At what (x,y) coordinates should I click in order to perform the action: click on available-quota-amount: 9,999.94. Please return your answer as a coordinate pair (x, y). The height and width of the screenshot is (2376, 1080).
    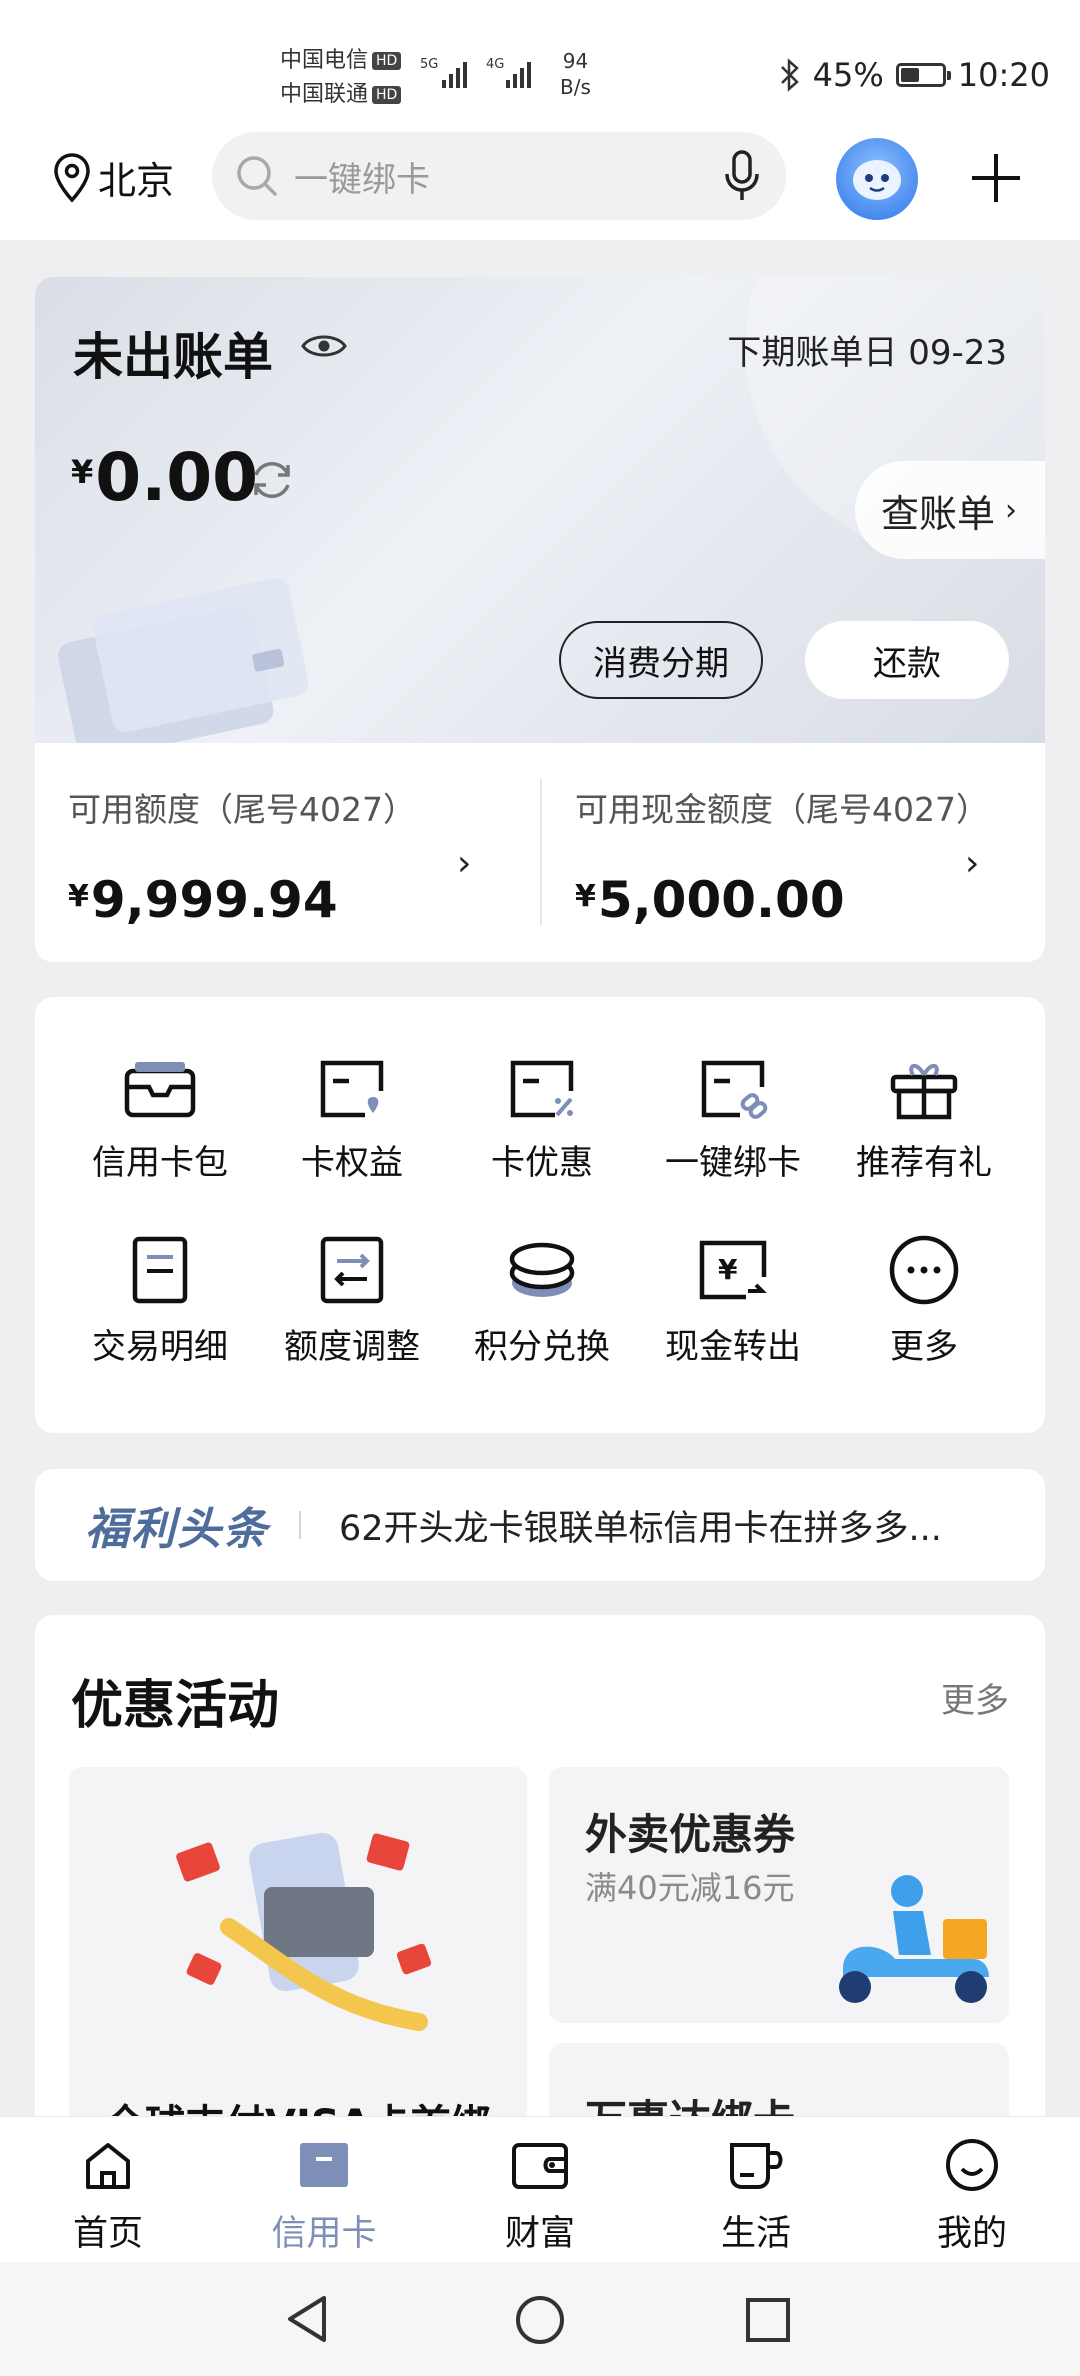
    Looking at the image, I should click on (214, 900).